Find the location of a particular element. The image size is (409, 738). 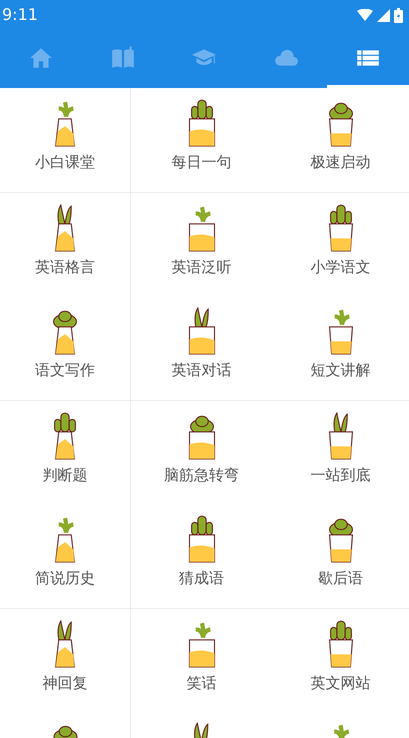

book-icon is located at coordinates (123, 57).